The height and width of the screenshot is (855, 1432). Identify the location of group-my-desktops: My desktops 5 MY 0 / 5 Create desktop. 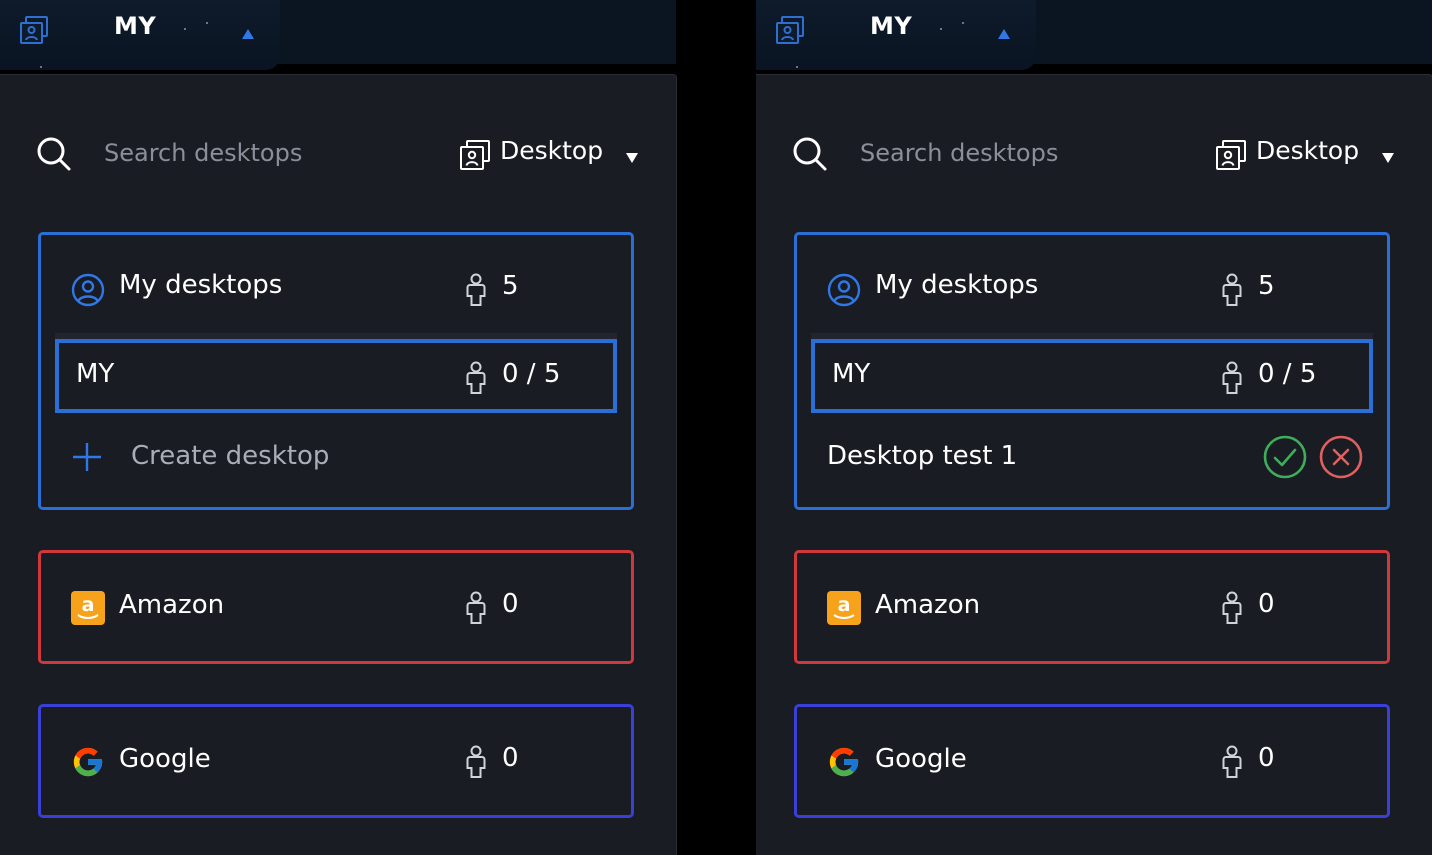
(336, 371).